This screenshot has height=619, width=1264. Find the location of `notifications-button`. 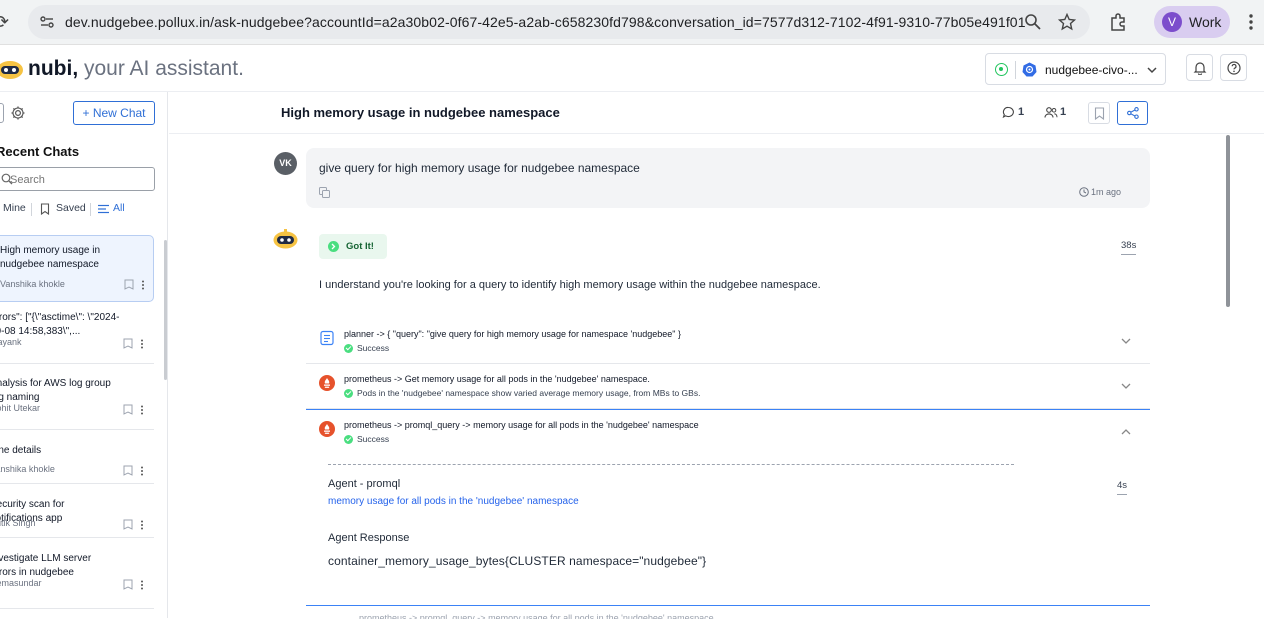

notifications-button is located at coordinates (1199, 67).